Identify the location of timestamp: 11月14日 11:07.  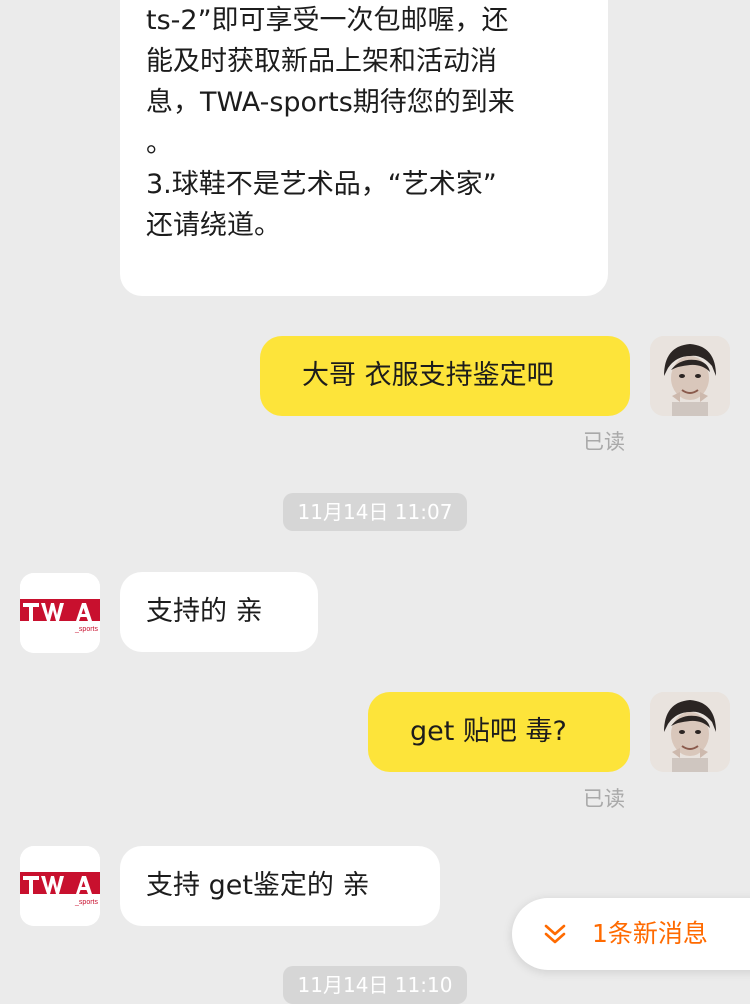
(375, 512).